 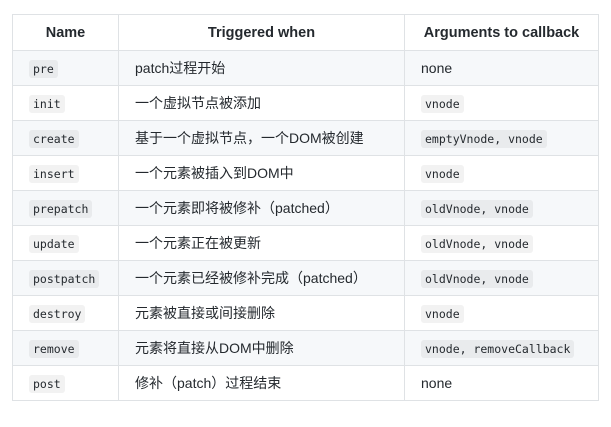 I want to click on table-row: init 一个虚拟节点被添加 vnode, so click(x=305, y=103).